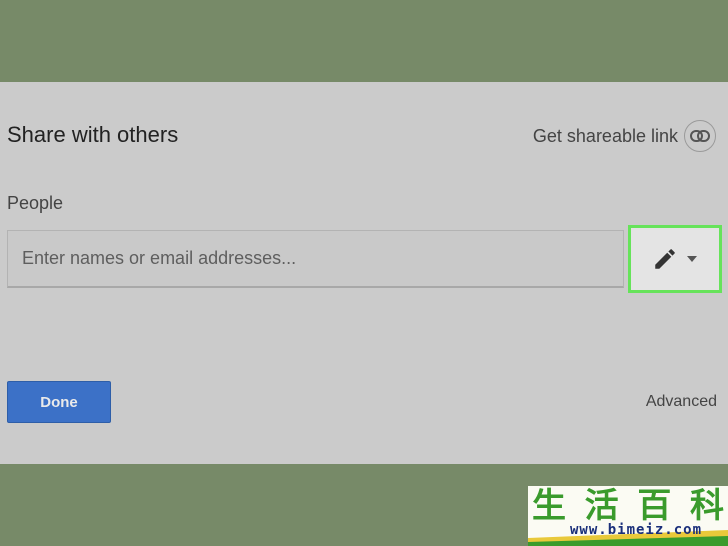 Image resolution: width=728 pixels, height=546 pixels. What do you see at coordinates (692, 259) in the screenshot?
I see `caret-down-icon` at bounding box center [692, 259].